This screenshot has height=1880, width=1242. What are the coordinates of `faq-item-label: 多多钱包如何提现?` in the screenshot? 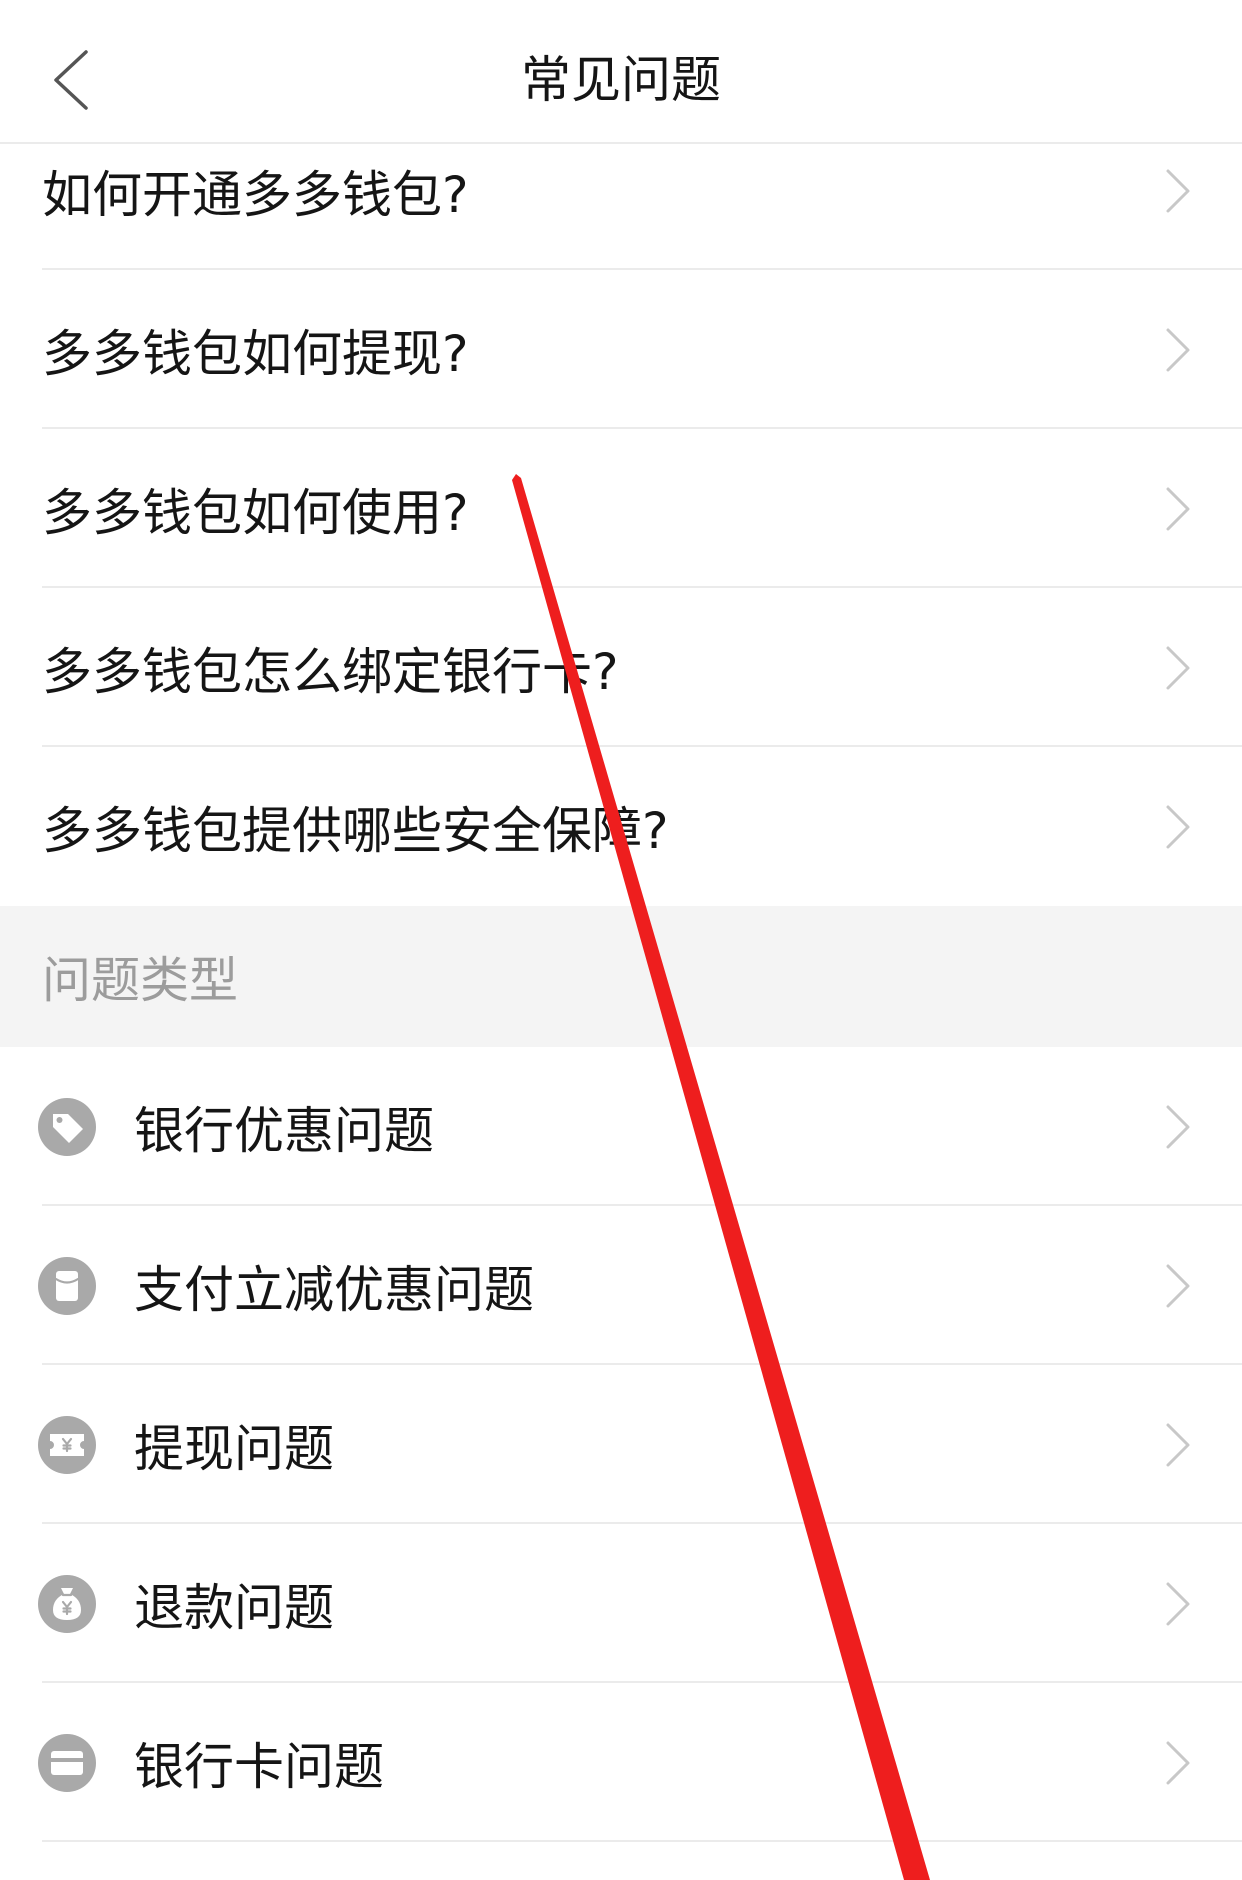 It's located at (255, 353).